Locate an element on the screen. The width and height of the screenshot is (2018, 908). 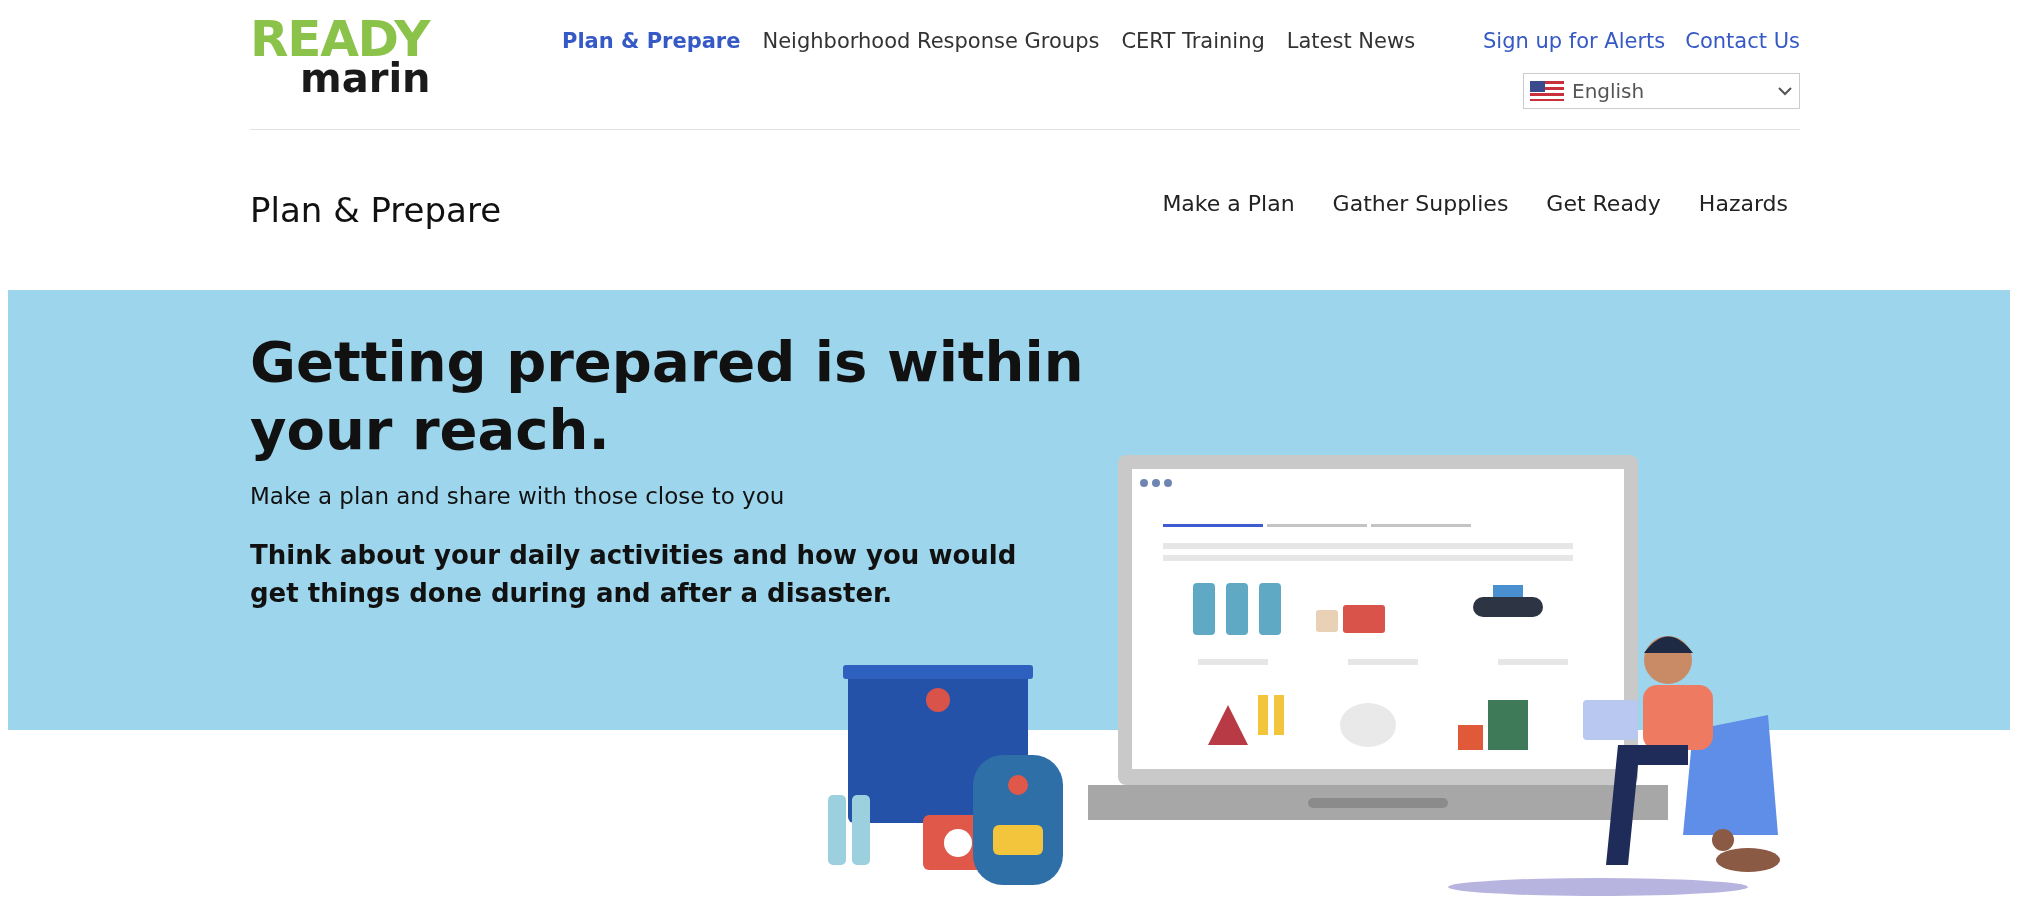
chevron-down-icon is located at coordinates (1785, 90).